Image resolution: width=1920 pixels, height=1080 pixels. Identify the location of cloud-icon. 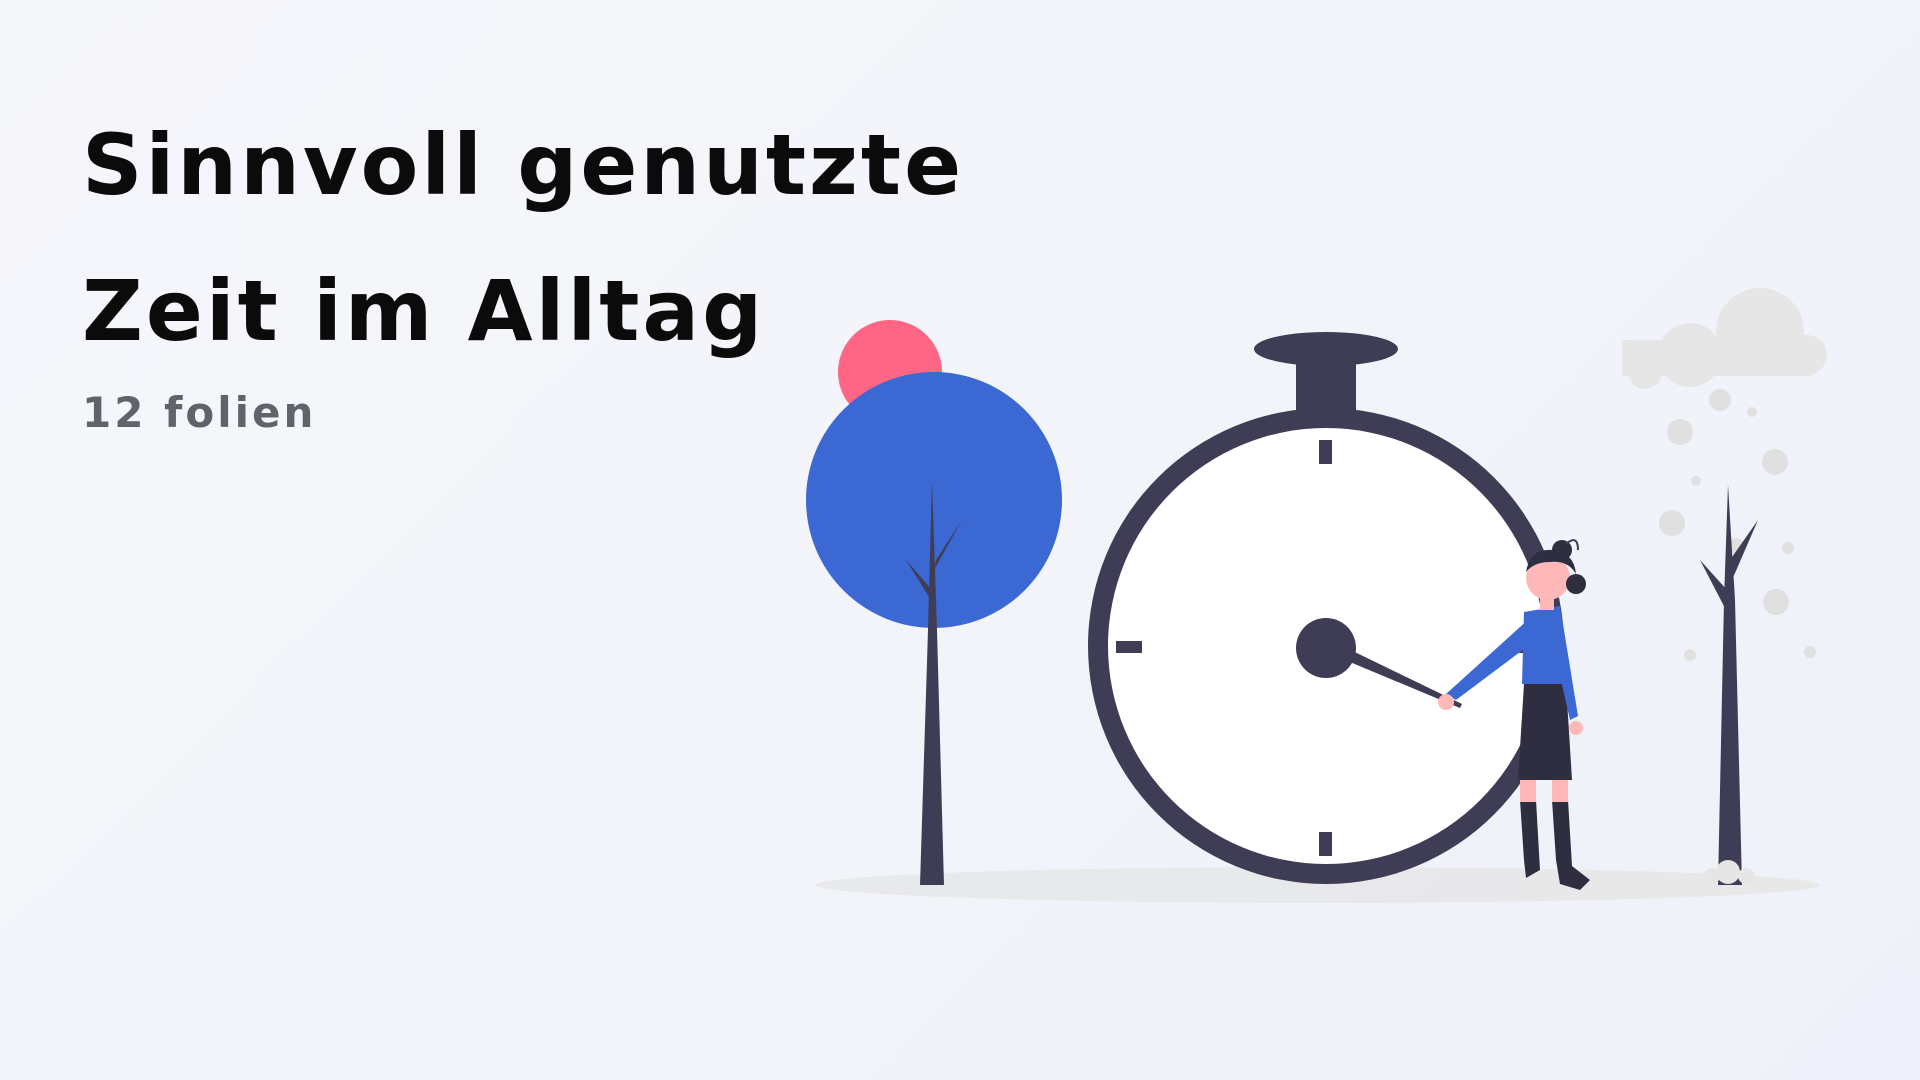
(1724, 338).